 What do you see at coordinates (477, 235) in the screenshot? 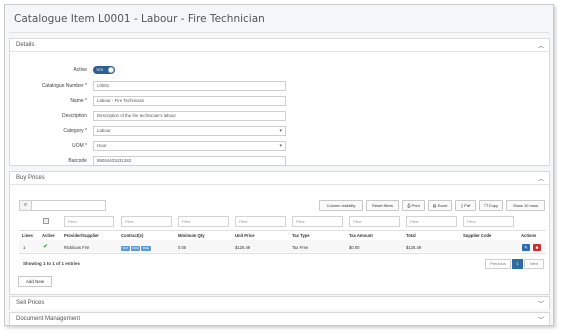
I see `col-supplier-code: Supplier Code` at bounding box center [477, 235].